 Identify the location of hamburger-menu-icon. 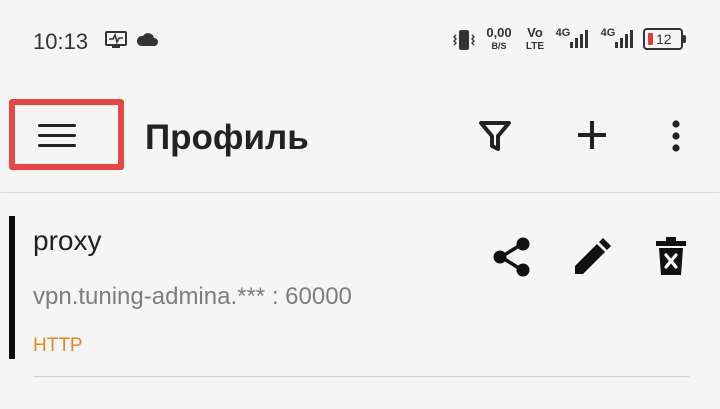
(57, 136).